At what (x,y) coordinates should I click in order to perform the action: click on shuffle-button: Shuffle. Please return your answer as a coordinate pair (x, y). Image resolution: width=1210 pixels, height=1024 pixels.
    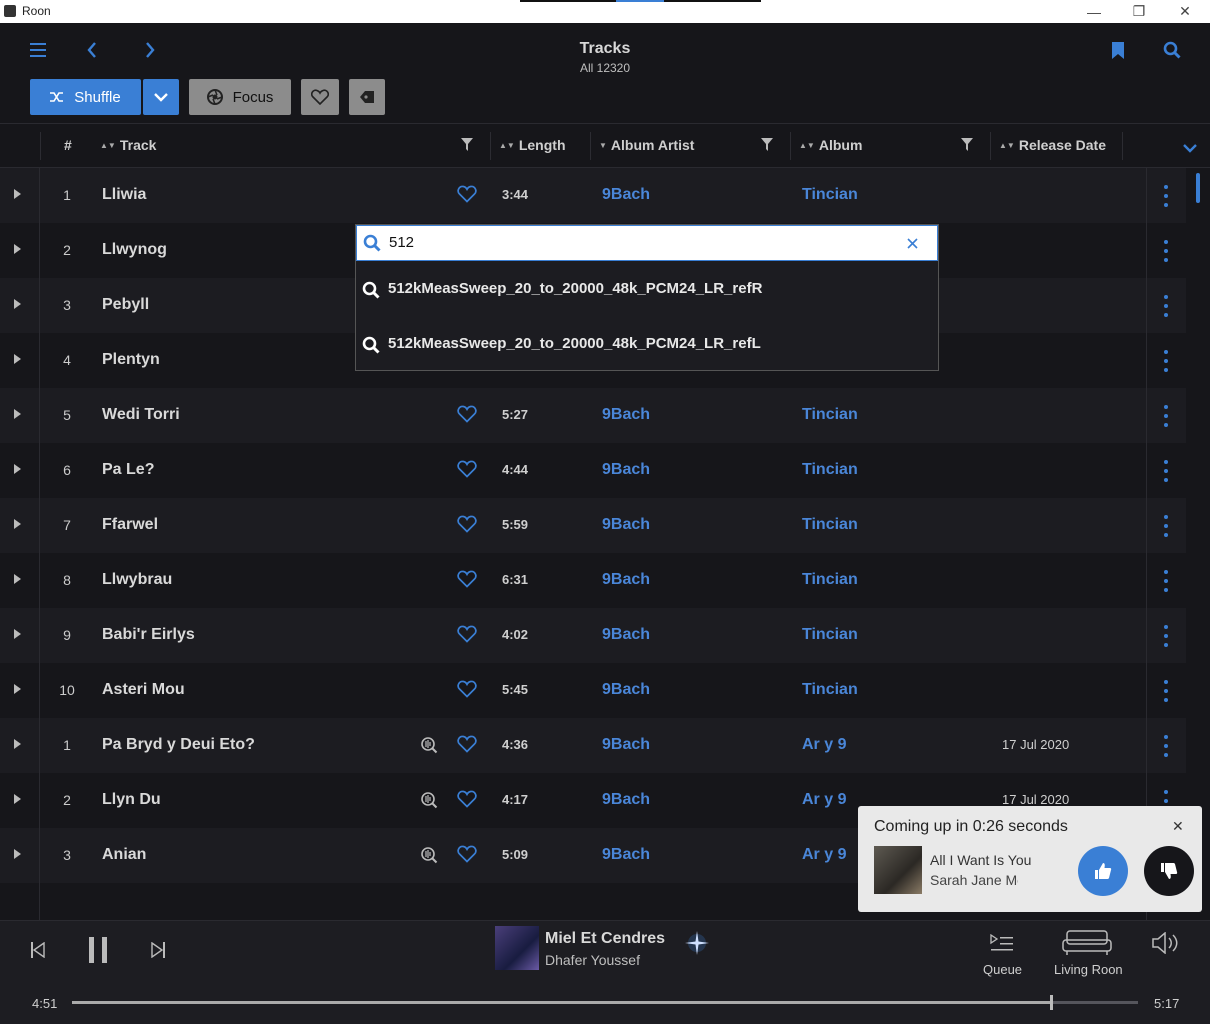
    Looking at the image, I should click on (85, 97).